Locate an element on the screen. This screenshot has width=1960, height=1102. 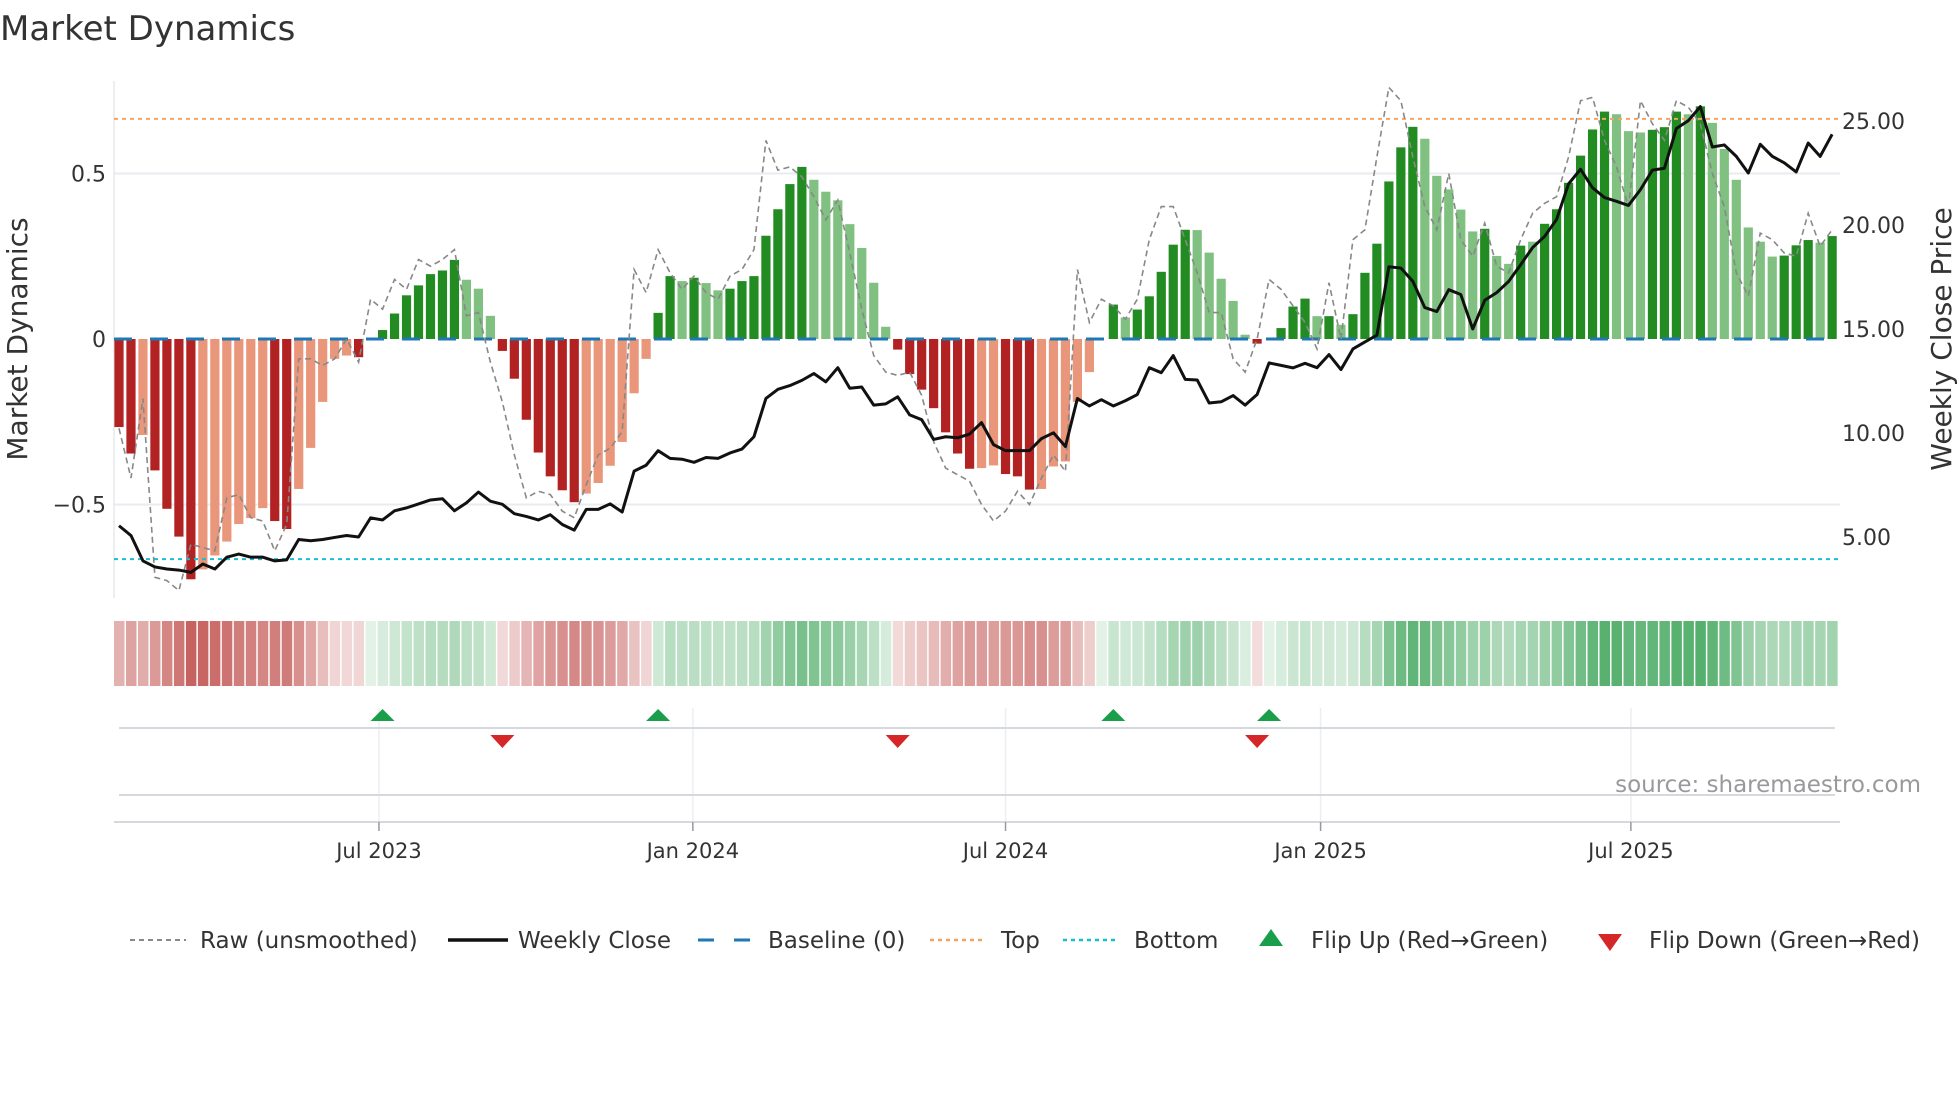
legend-label-close: Weekly Close is located at coordinates (594, 941).